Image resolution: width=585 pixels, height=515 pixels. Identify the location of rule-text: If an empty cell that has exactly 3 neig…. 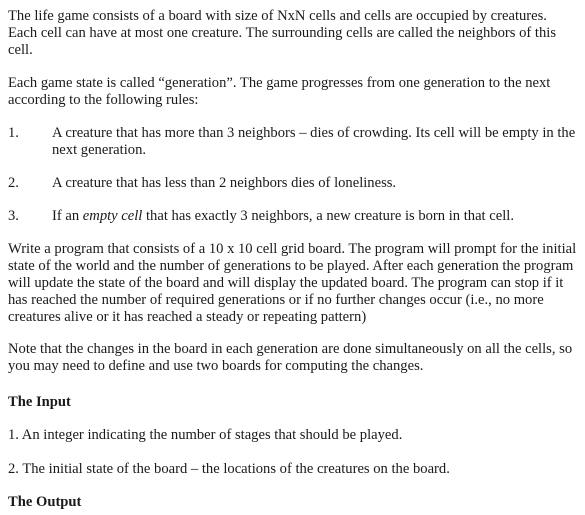
(318, 216).